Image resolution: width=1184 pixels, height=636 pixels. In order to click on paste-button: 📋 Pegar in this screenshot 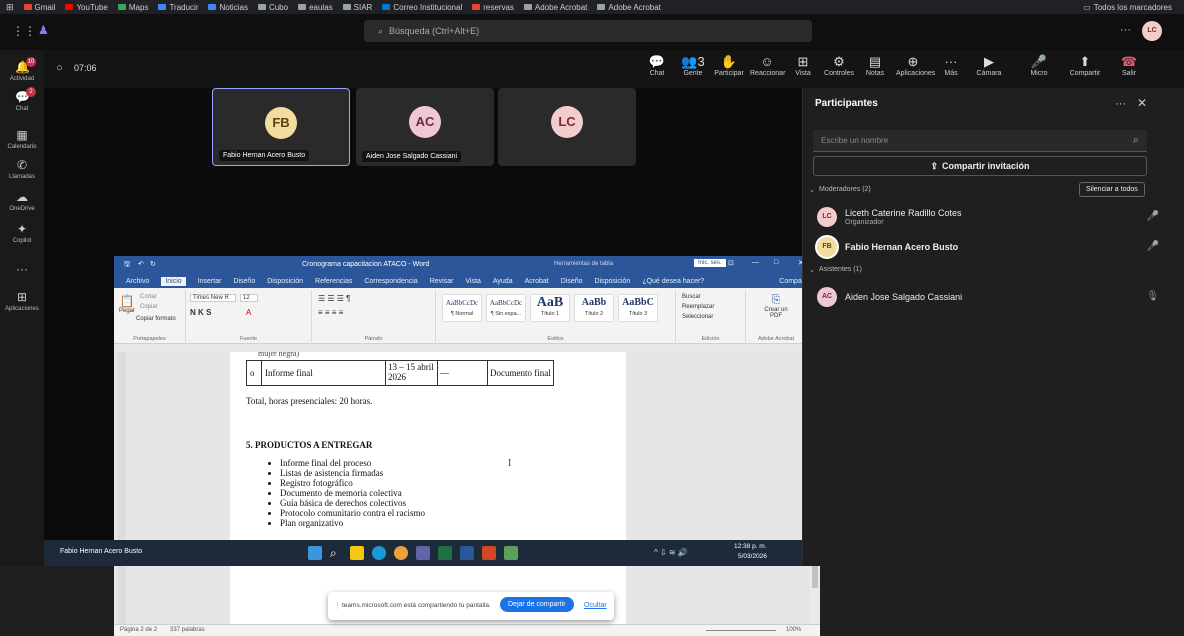, I will do `click(127, 304)`.